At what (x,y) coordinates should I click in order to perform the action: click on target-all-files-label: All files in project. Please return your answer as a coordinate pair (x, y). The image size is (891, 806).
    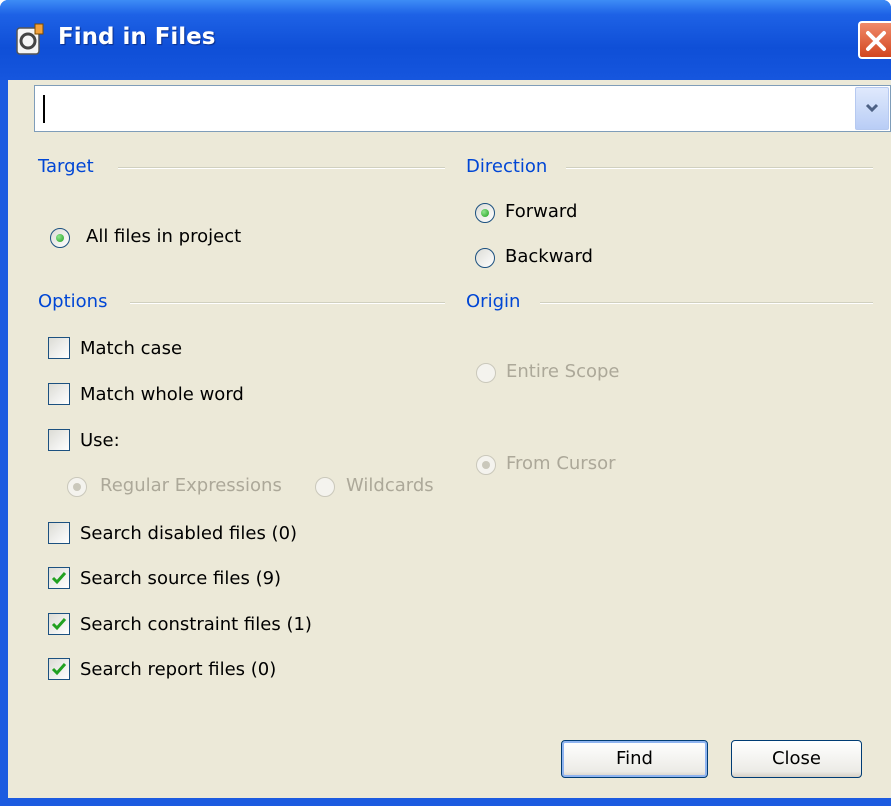
    Looking at the image, I should click on (163, 236).